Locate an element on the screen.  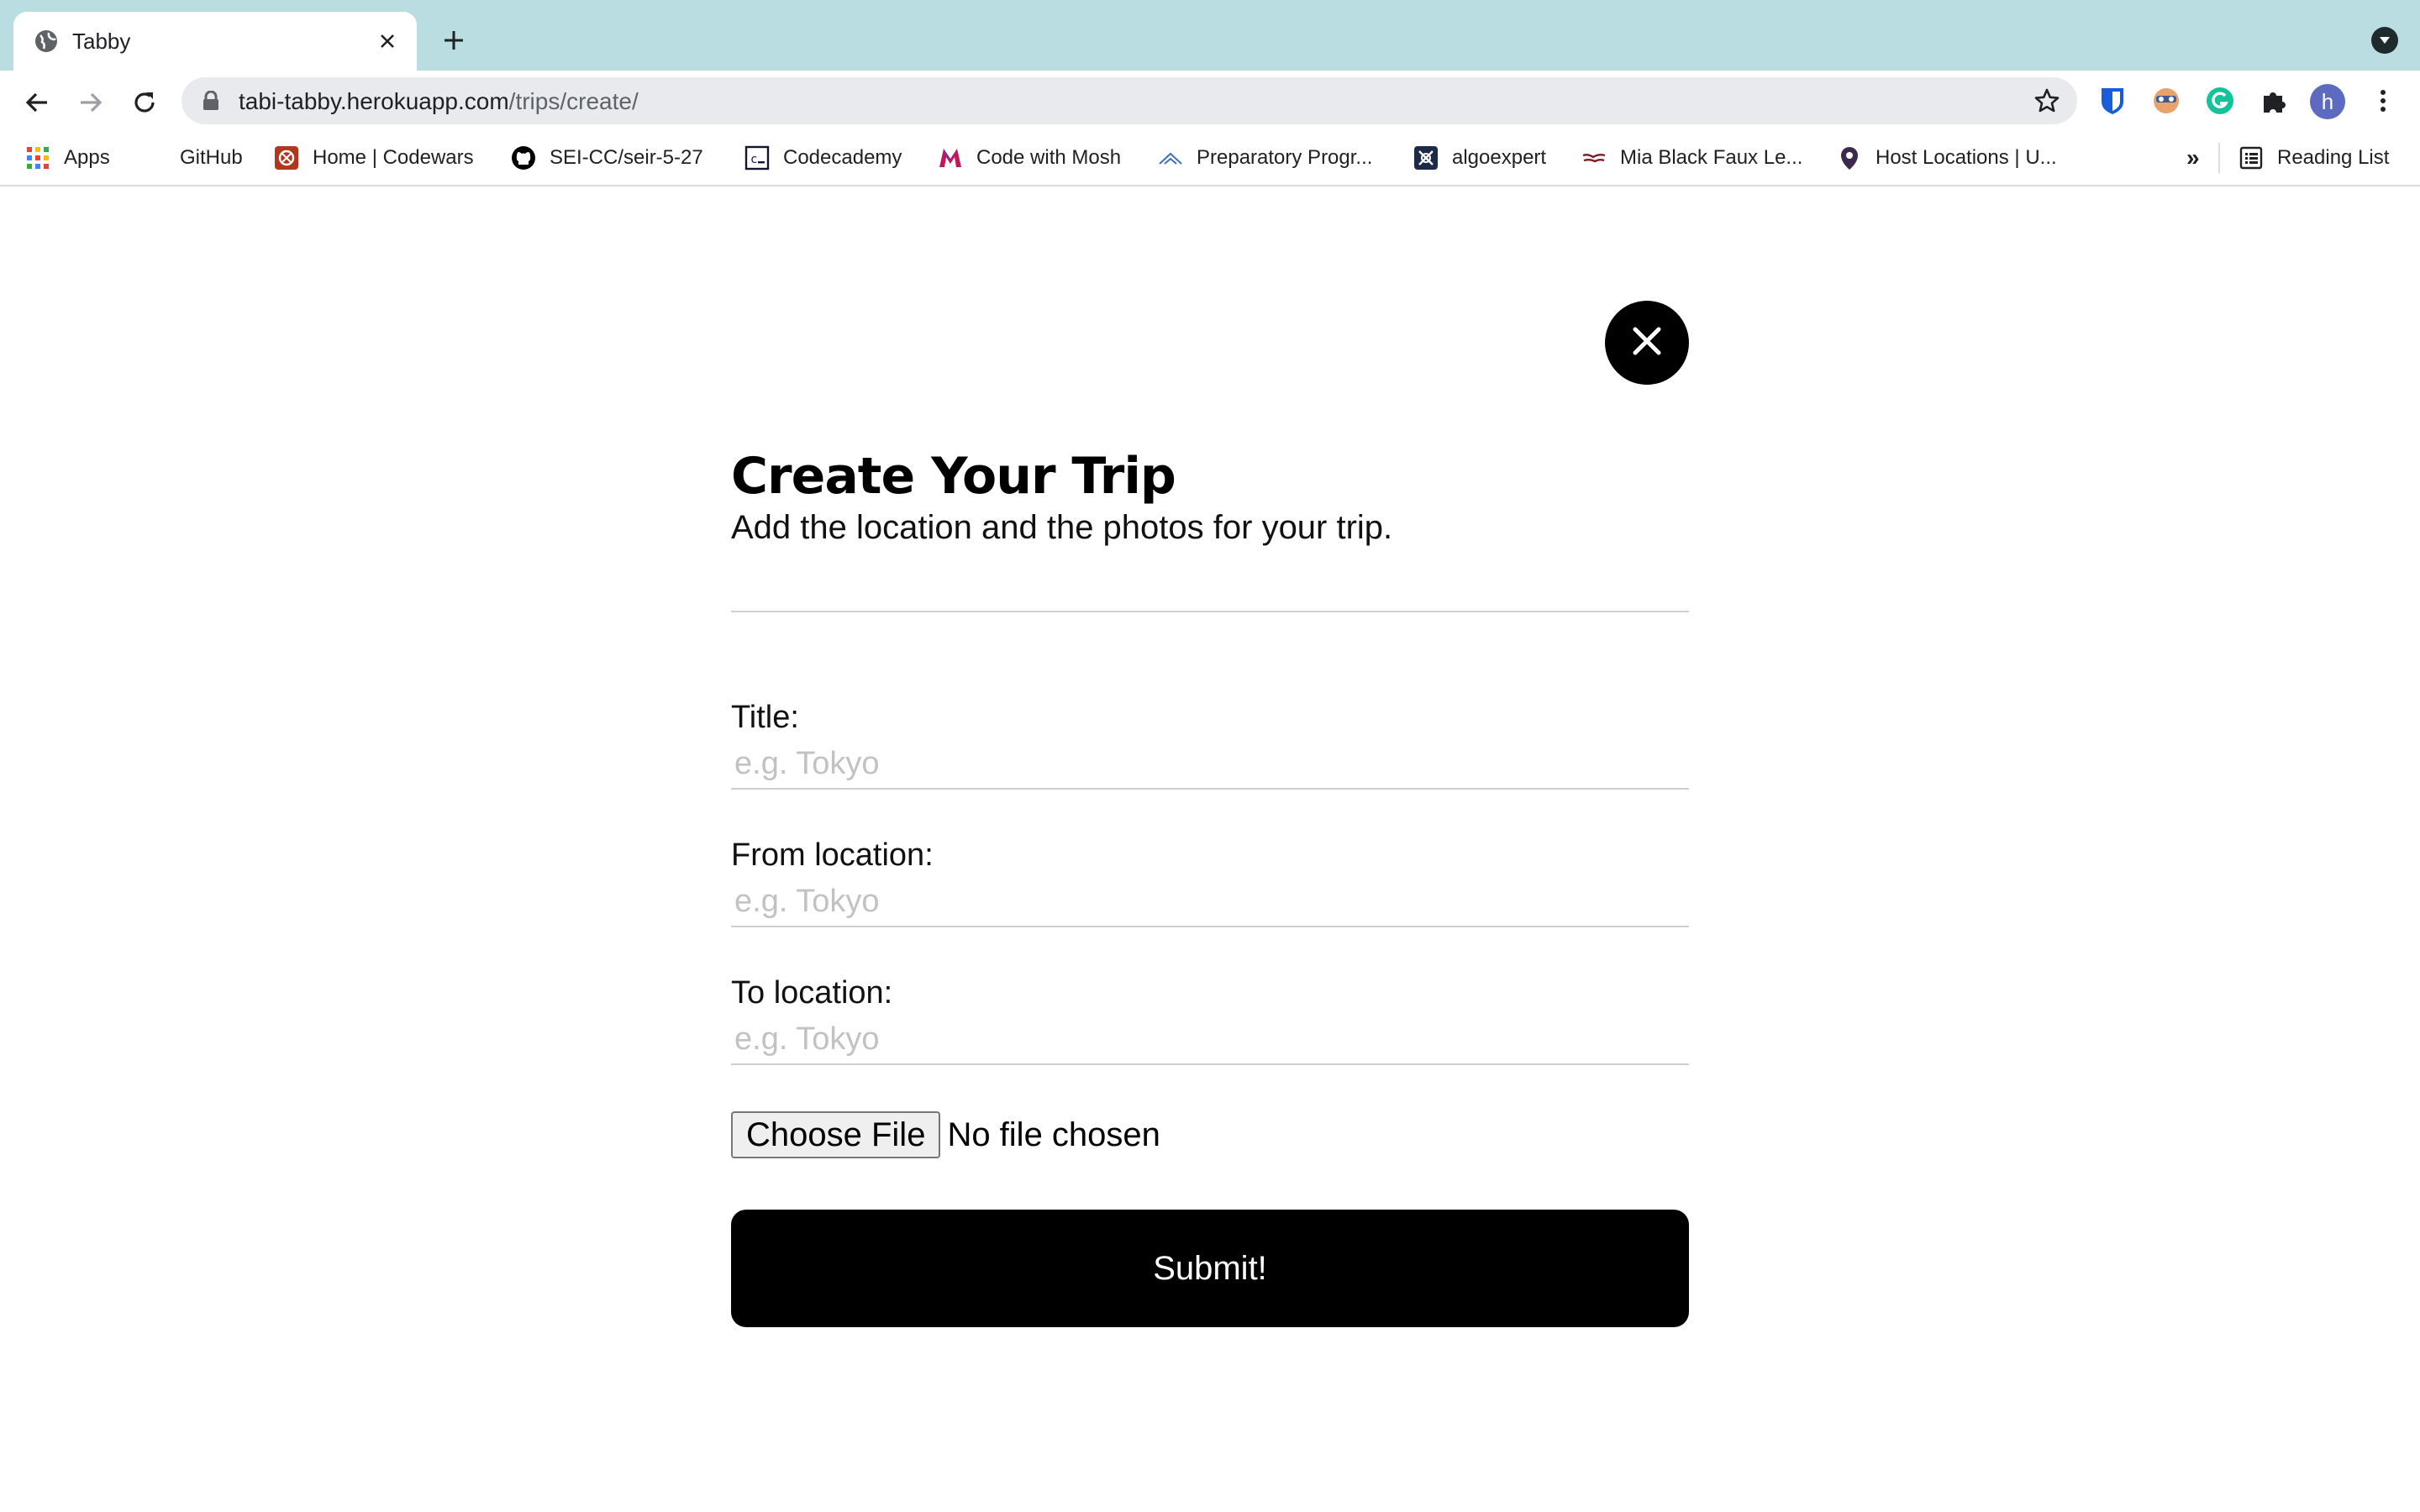
reload-icon is located at coordinates (144, 102).